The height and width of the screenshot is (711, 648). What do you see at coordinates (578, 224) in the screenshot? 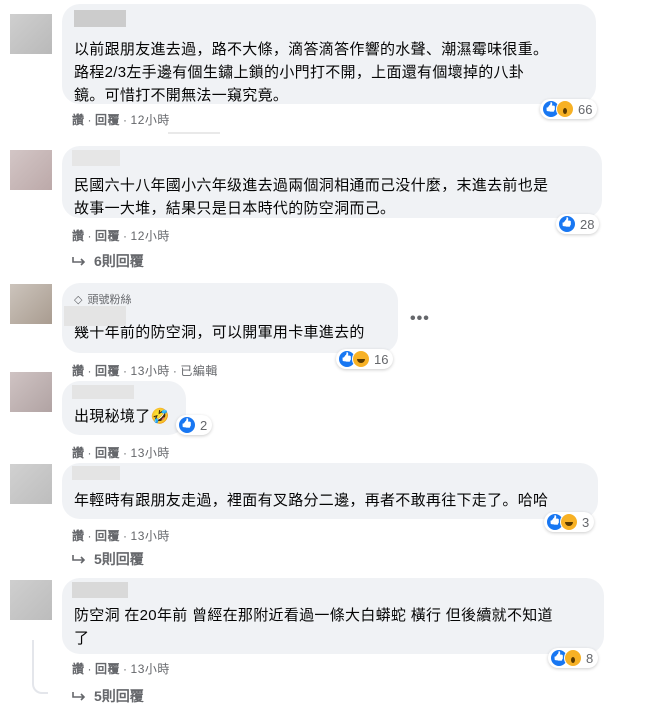
I see `reaction-summary: 28` at bounding box center [578, 224].